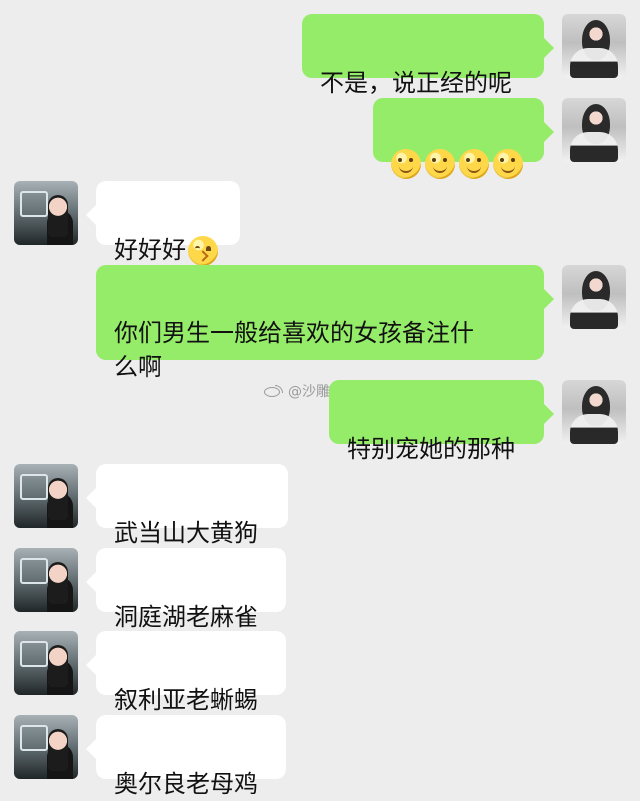 The image size is (640, 801). Describe the element at coordinates (150, 250) in the screenshot. I see `message-text-3: 好好好` at that location.